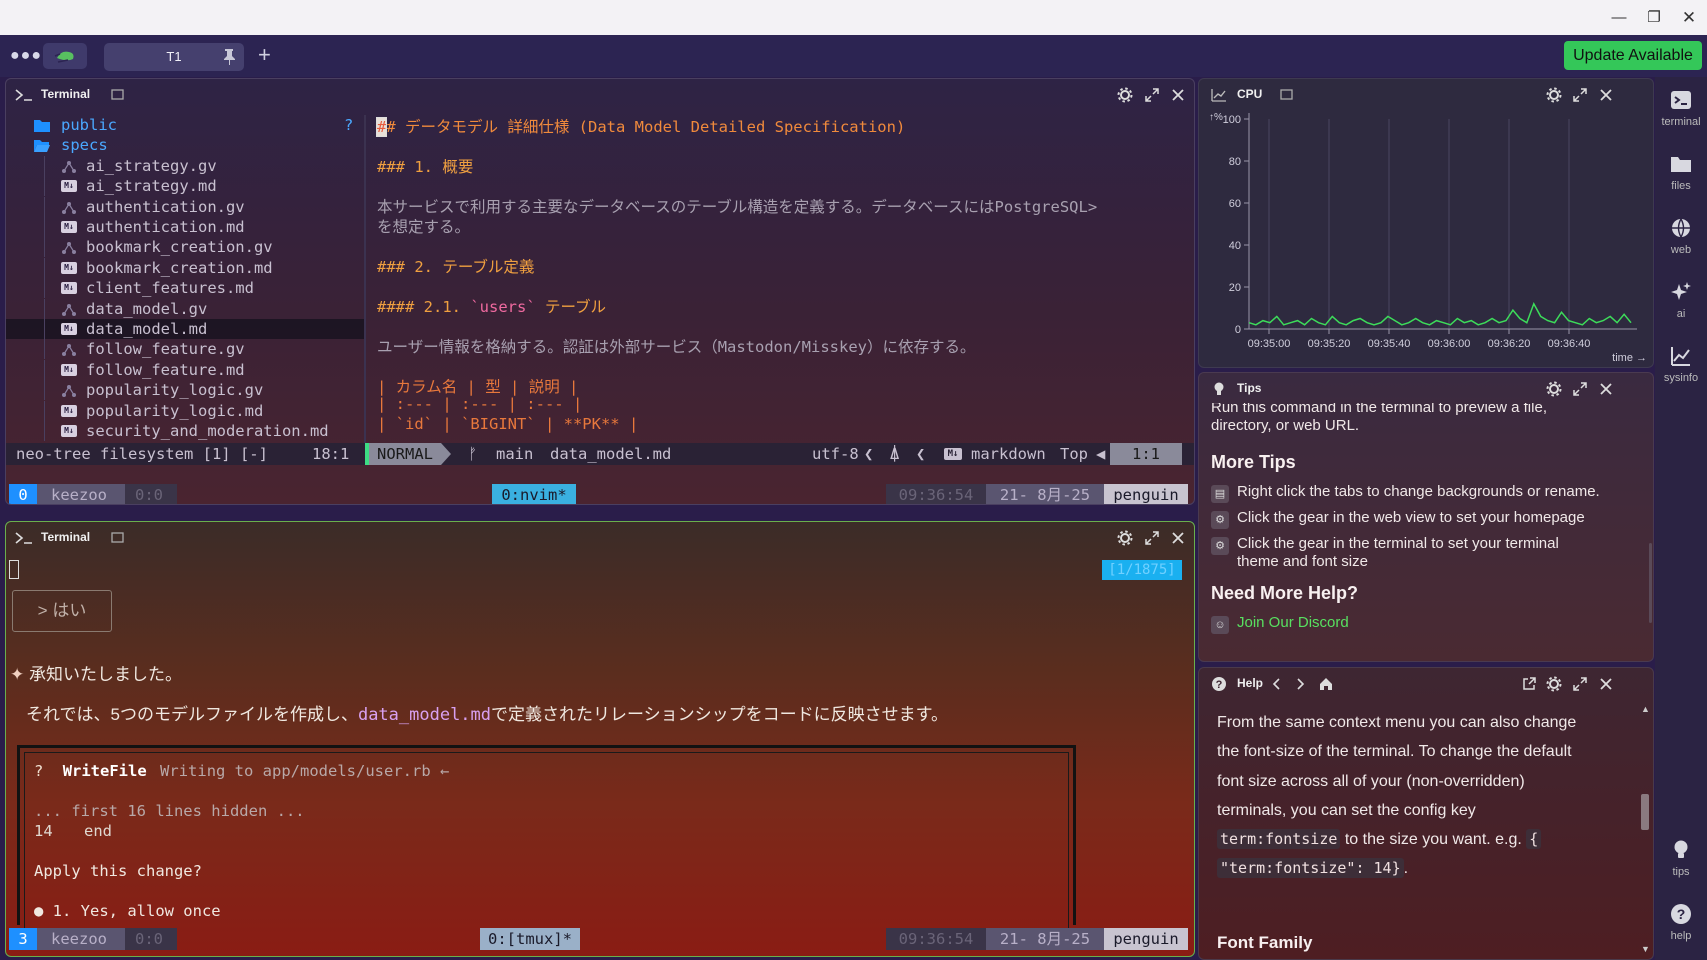  What do you see at coordinates (1654, 18) in the screenshot?
I see `restore-button: ❐` at bounding box center [1654, 18].